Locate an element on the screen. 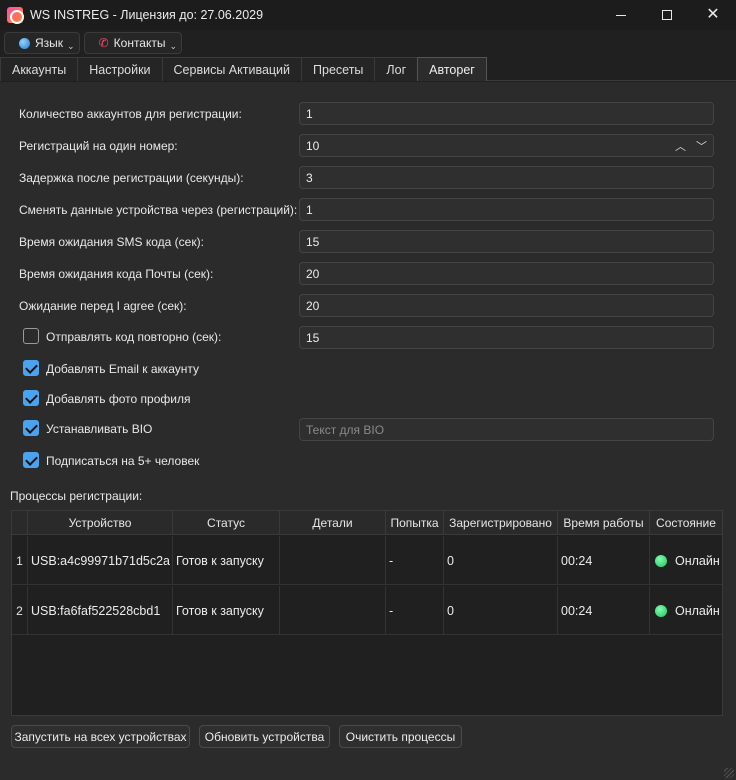 This screenshot has height=780, width=736. i-agree-wait-field: 20 is located at coordinates (506, 305).